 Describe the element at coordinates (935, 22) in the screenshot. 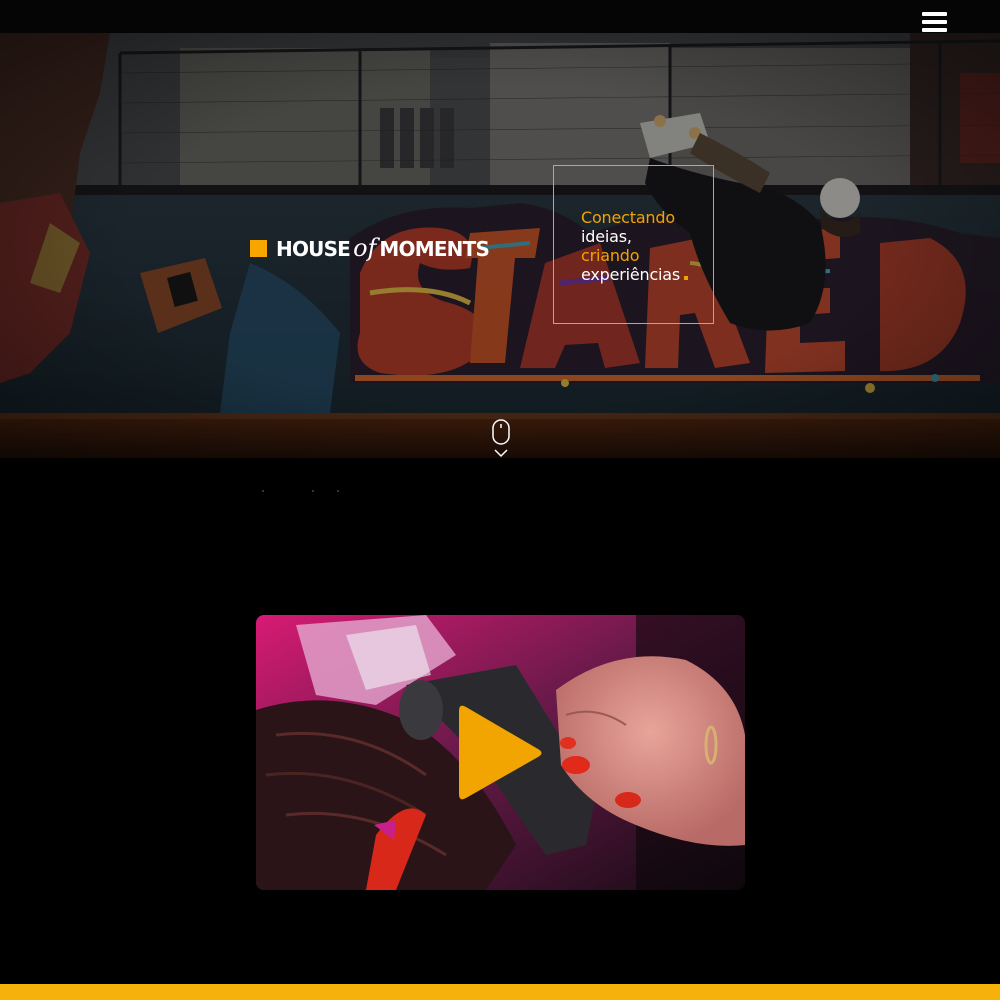

I see `hamburger-menu-icon` at that location.